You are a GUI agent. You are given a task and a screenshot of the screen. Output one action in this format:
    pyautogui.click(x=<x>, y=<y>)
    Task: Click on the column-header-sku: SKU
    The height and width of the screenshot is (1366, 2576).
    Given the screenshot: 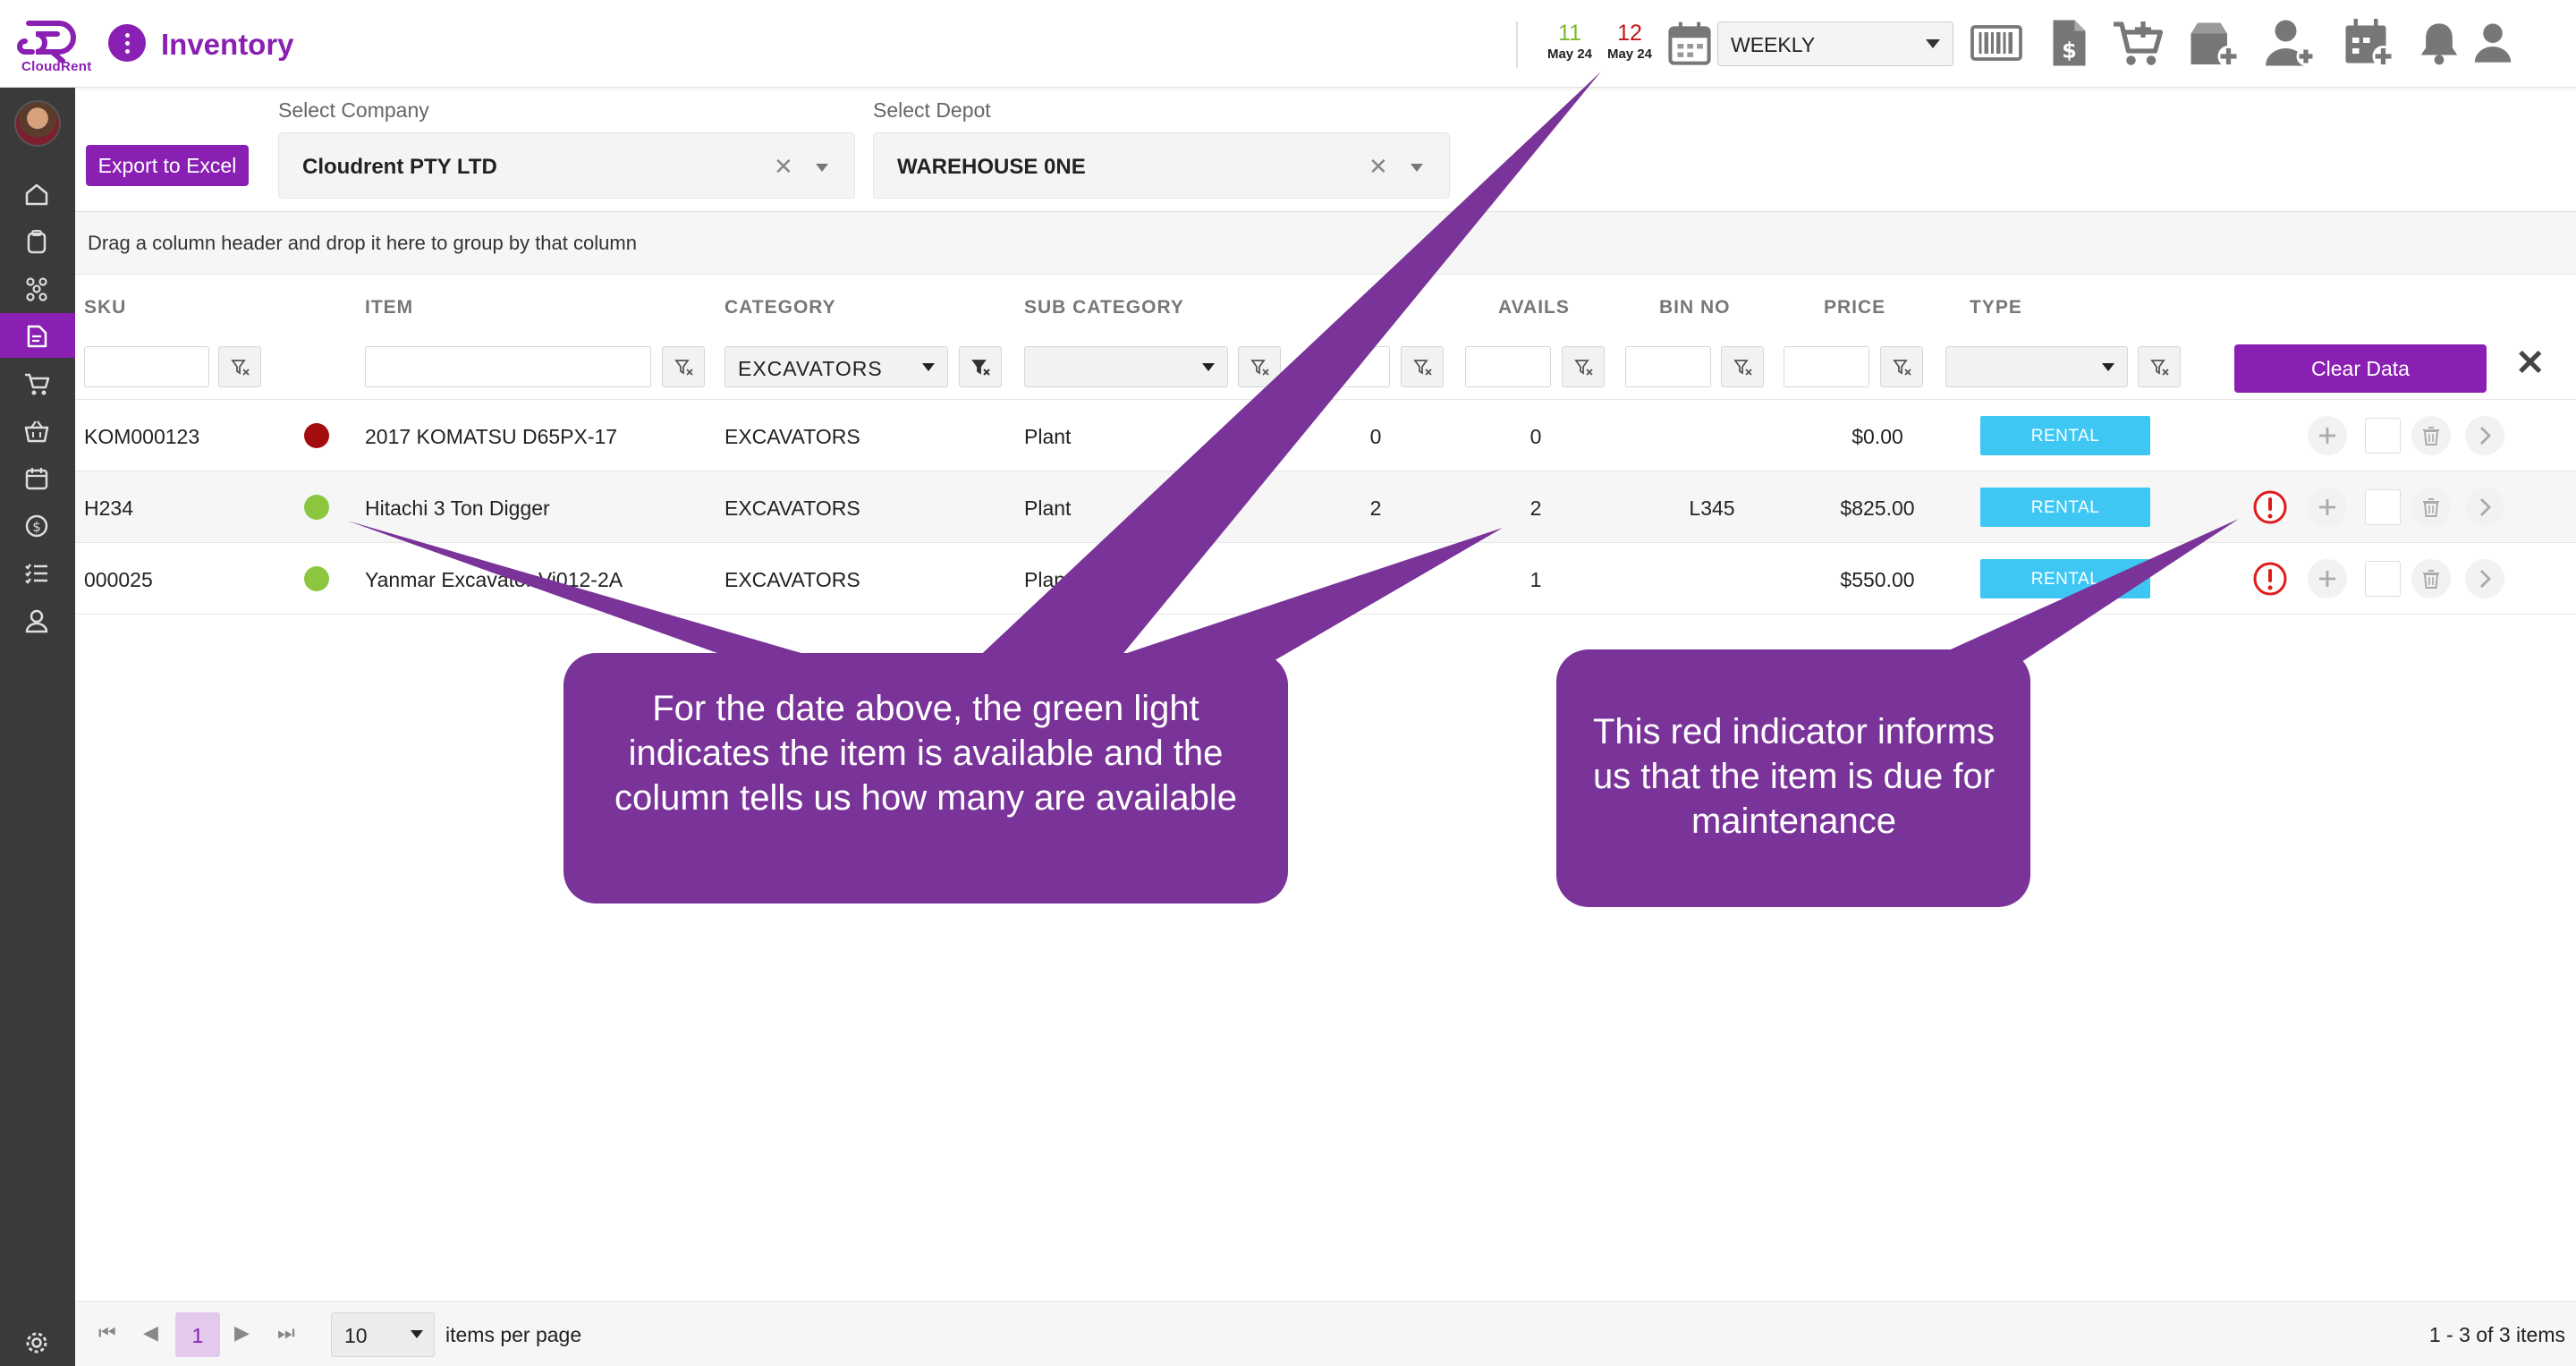 What is the action you would take?
    pyautogui.click(x=105, y=307)
    